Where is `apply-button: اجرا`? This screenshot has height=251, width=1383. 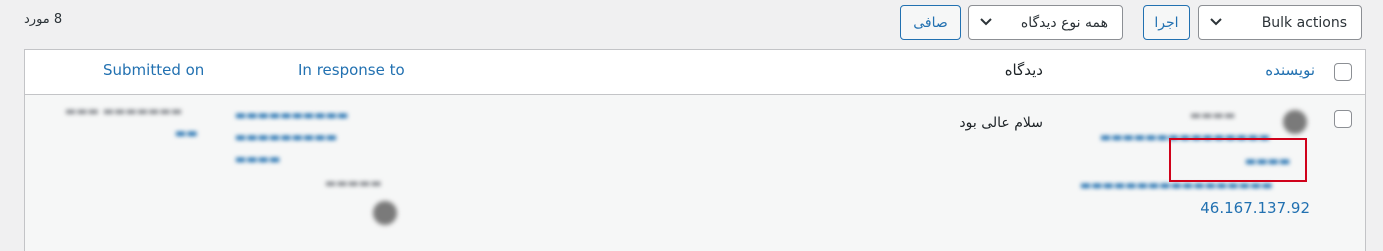
apply-button: اجرا is located at coordinates (1166, 22).